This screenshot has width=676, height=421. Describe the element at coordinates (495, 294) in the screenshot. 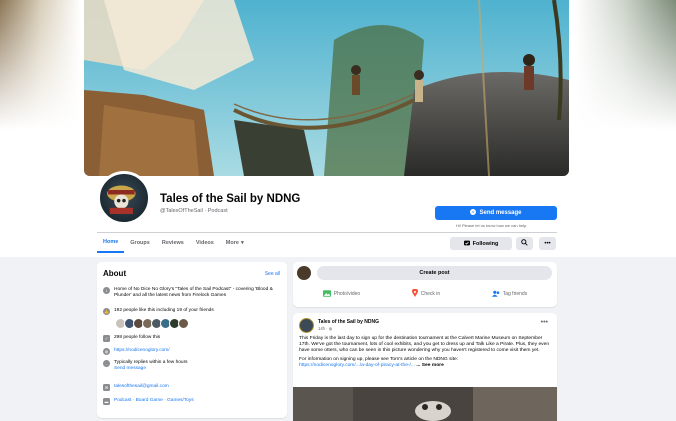

I see `tag-people-icon` at that location.